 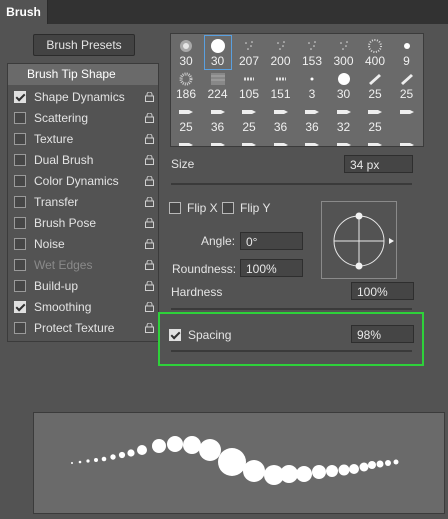 I want to click on flip-x-checkbox, so click(x=175, y=208).